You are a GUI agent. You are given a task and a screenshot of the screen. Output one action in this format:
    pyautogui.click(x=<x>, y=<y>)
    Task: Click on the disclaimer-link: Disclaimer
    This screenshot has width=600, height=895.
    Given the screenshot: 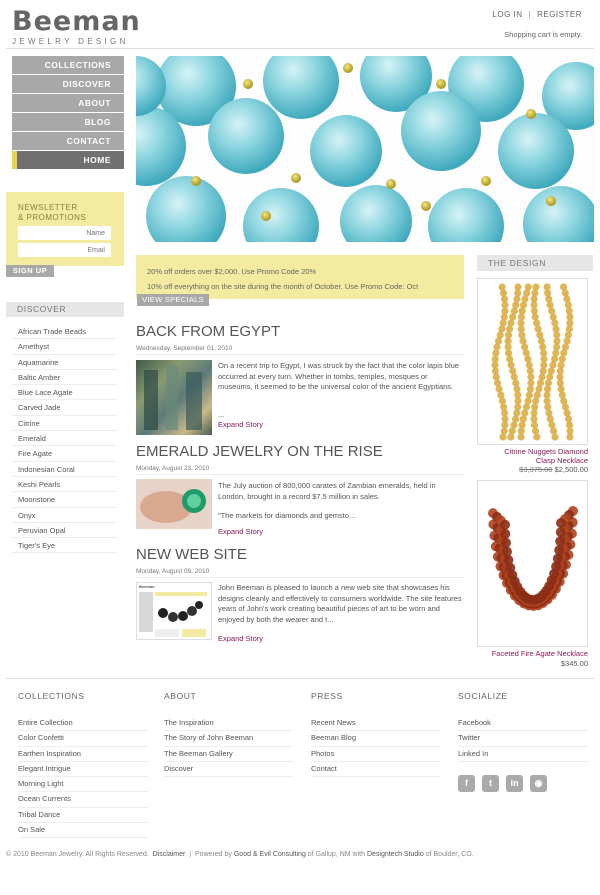 What is the action you would take?
    pyautogui.click(x=169, y=854)
    